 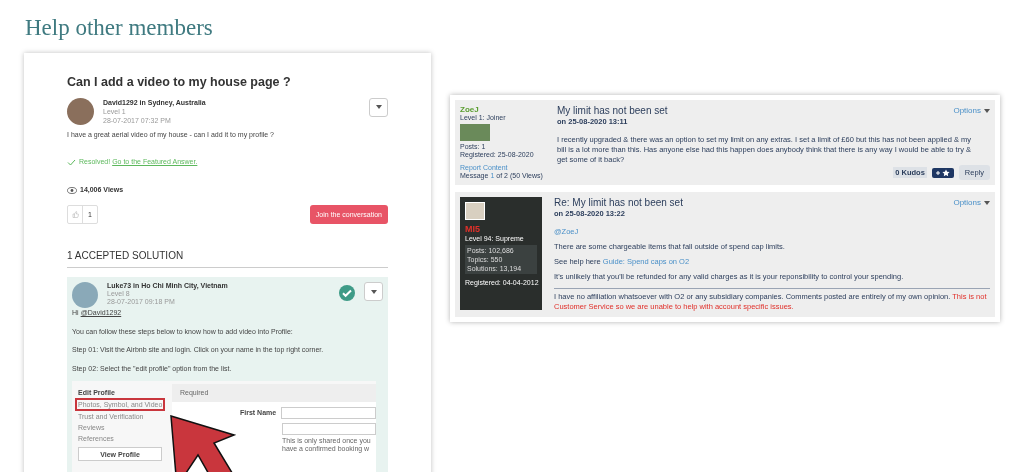 What do you see at coordinates (179, 82) in the screenshot?
I see `question-title: Can I add a video to my house page ?` at bounding box center [179, 82].